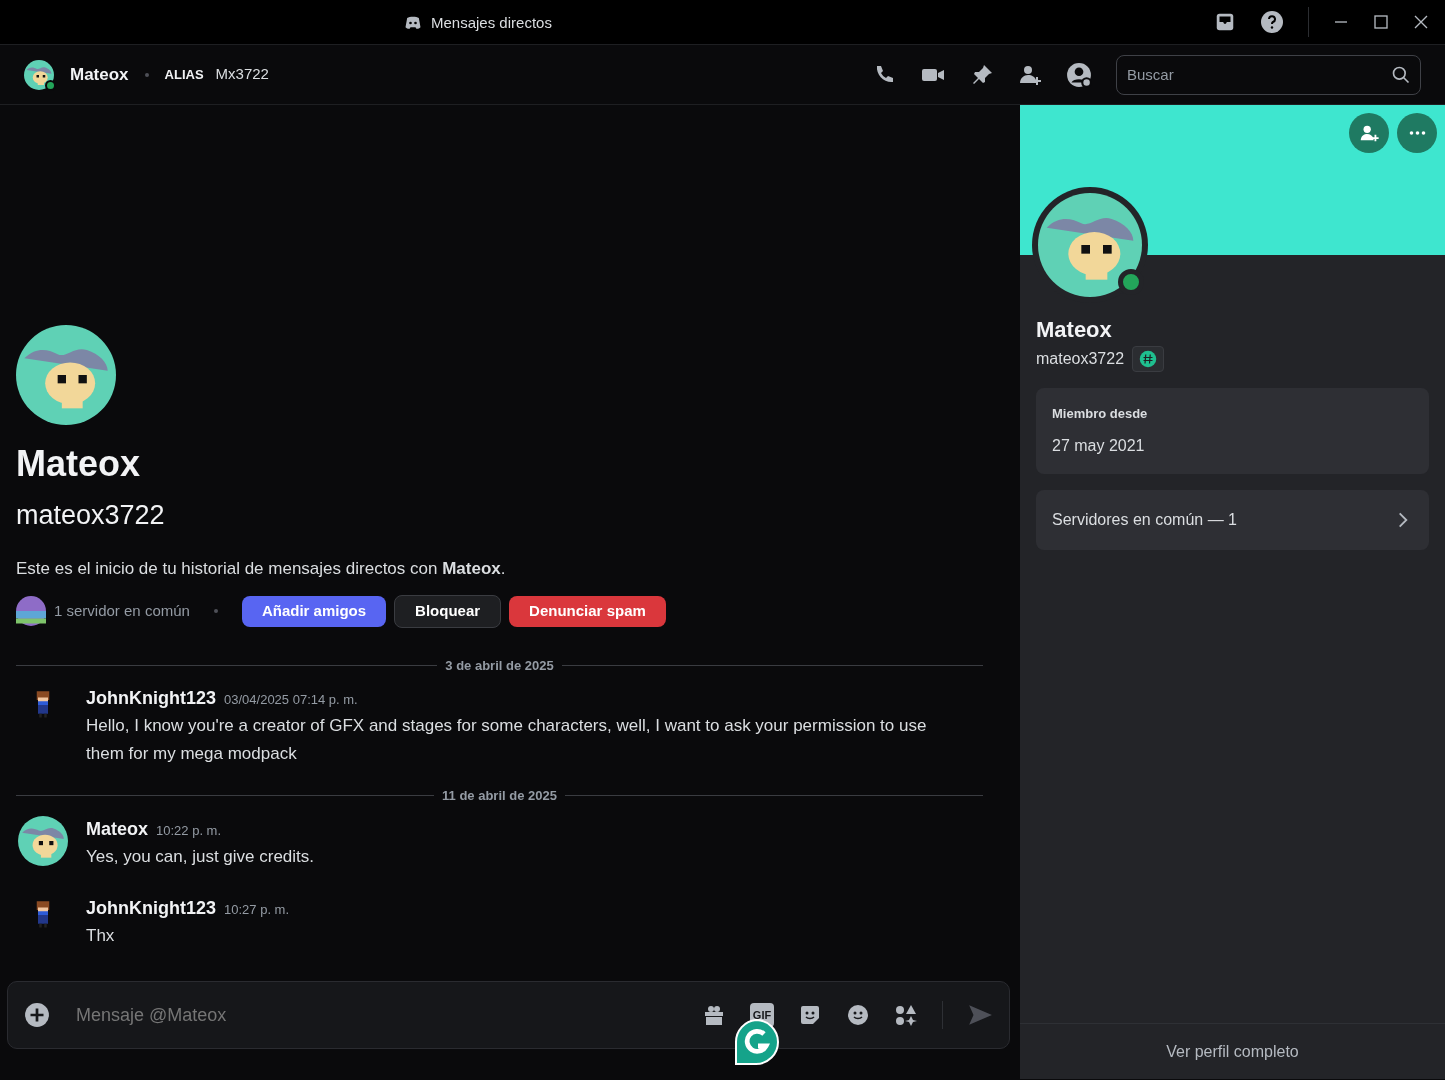 The width and height of the screenshot is (1445, 1080). Describe the element at coordinates (117, 829) in the screenshot. I see `message-author: Mateox` at that location.